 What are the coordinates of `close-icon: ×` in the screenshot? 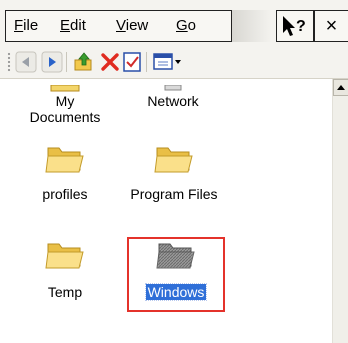 It's located at (331, 26).